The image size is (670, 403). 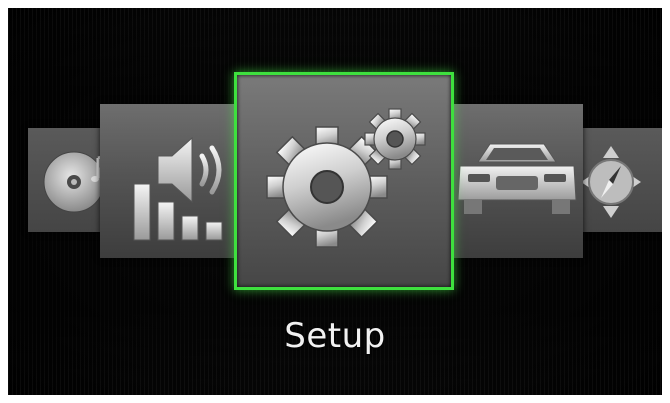 What do you see at coordinates (611, 182) in the screenshot?
I see `compass-icon` at bounding box center [611, 182].